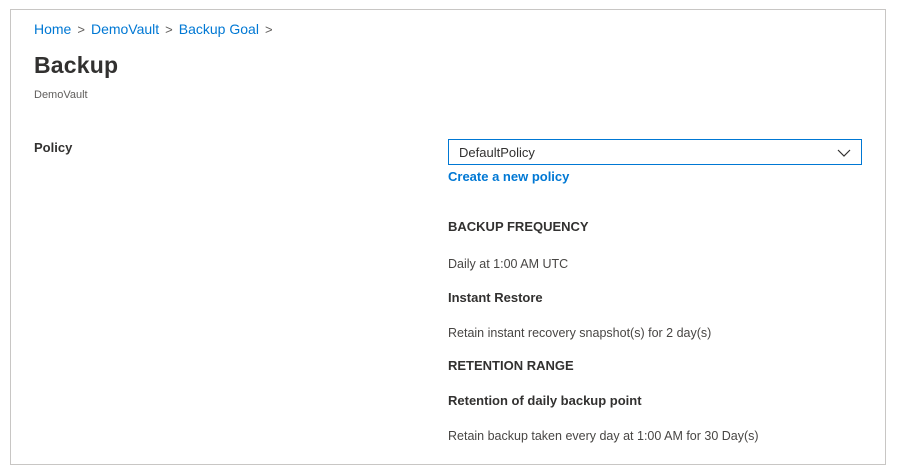 This screenshot has height=475, width=897. What do you see at coordinates (508, 176) in the screenshot?
I see `create-new-policy-link: Create a new policy` at bounding box center [508, 176].